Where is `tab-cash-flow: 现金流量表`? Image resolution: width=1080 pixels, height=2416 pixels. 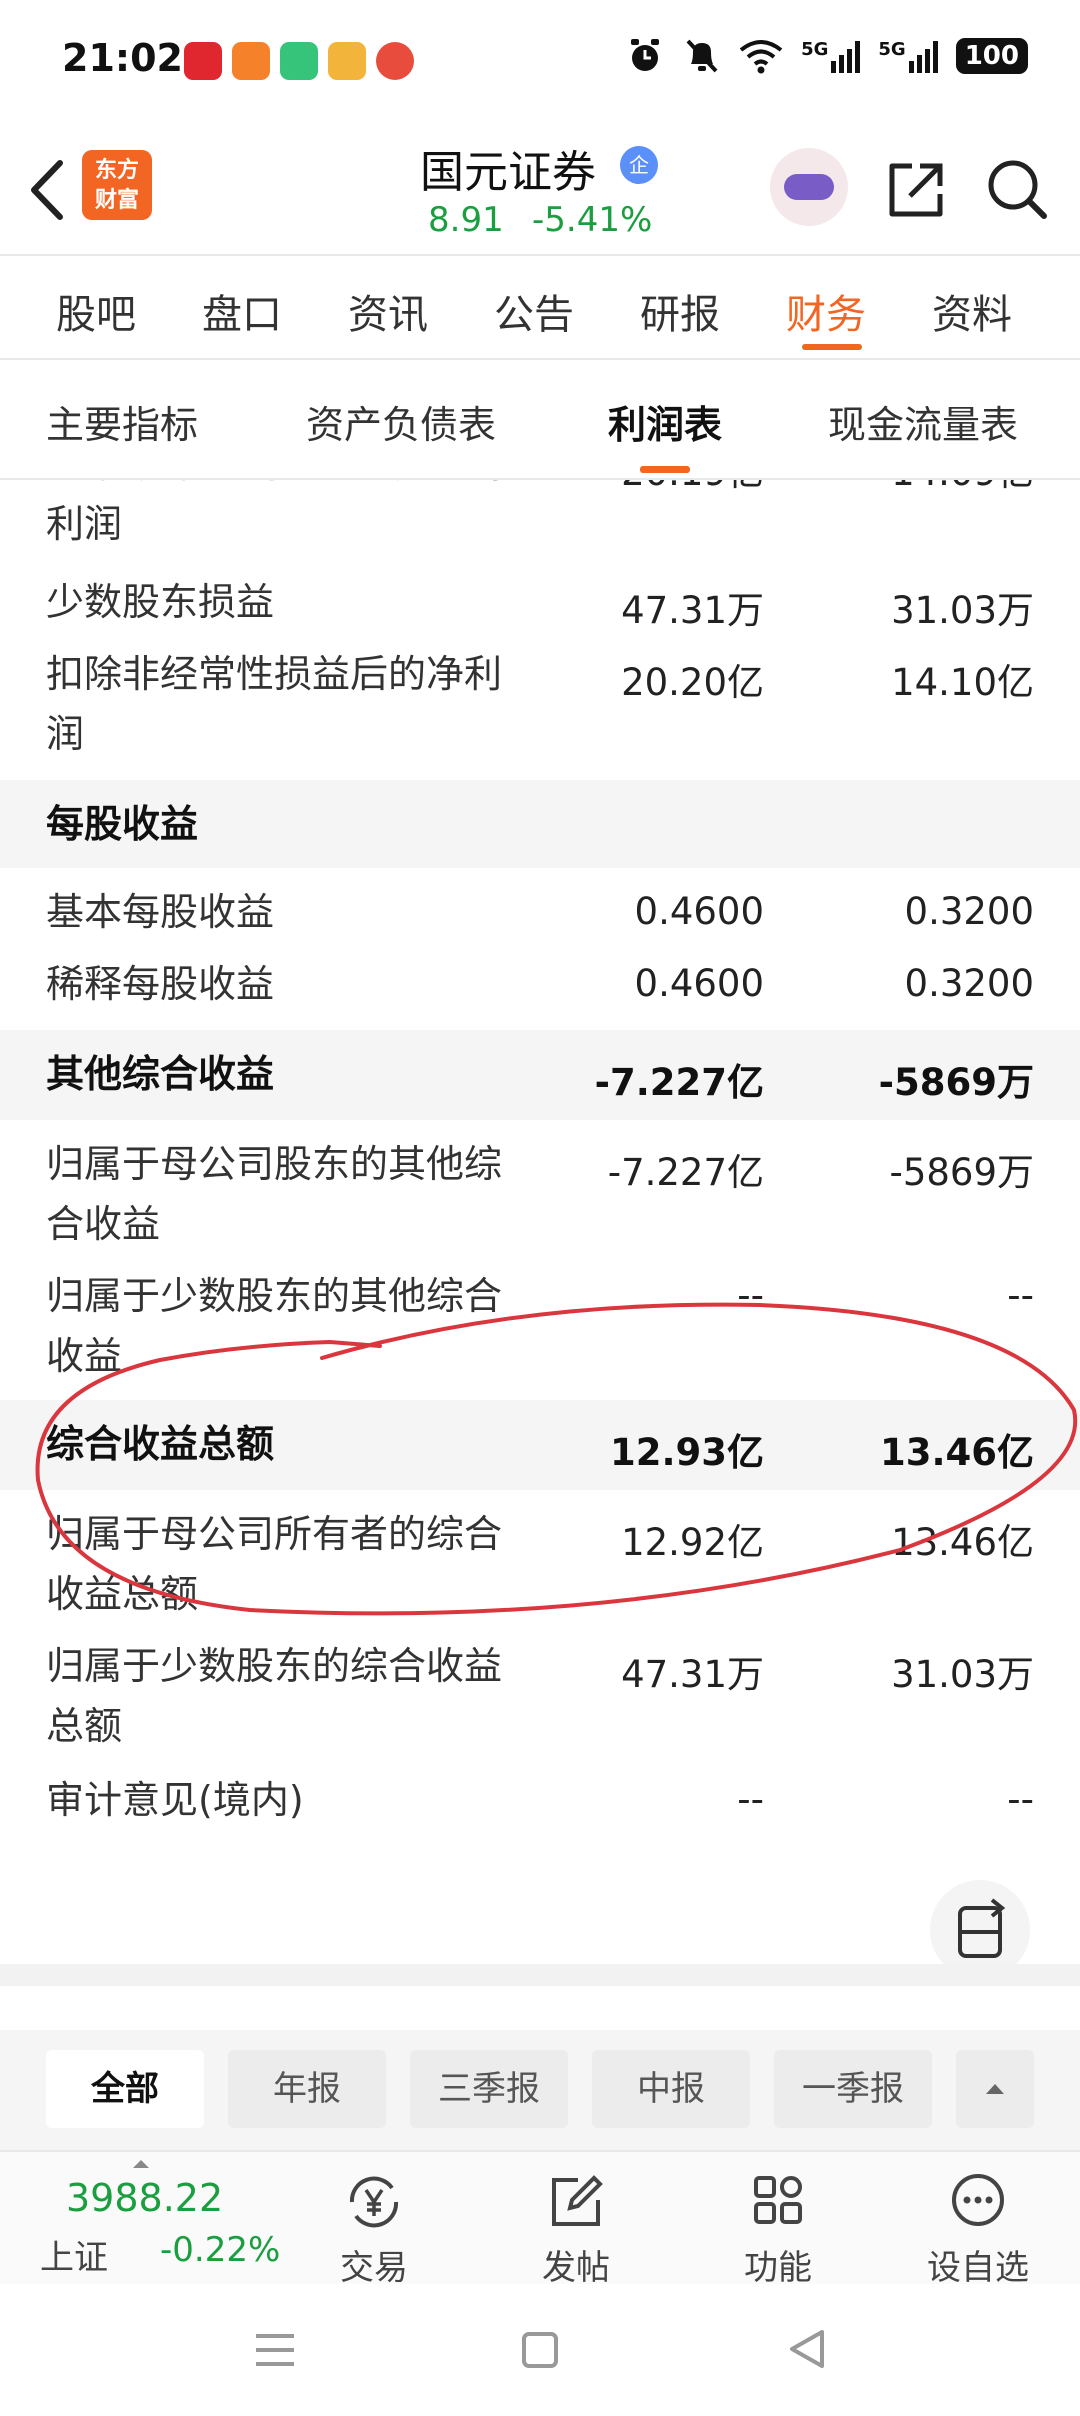
tab-cash-flow: 现金流量表 is located at coordinates (923, 421).